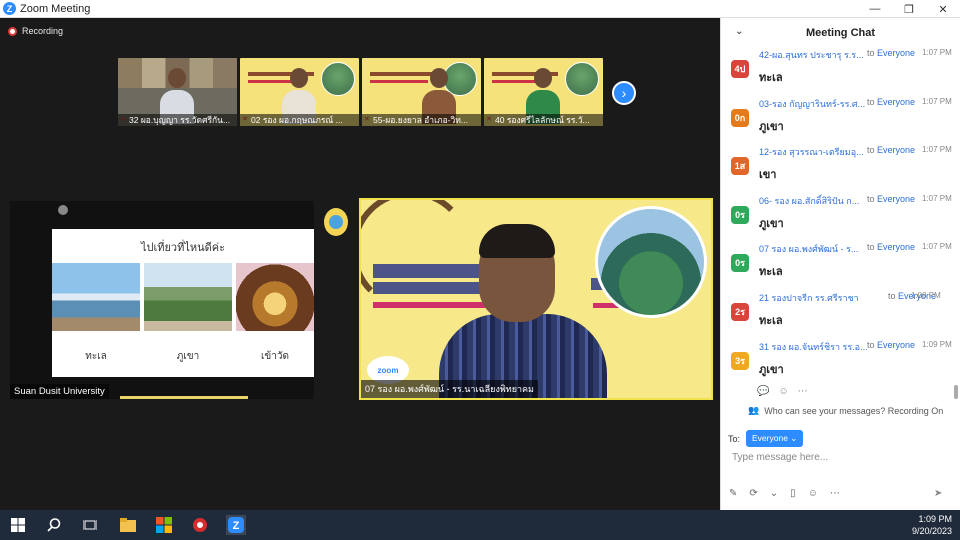 The width and height of the screenshot is (960, 540). Describe the element at coordinates (754, 410) in the screenshot. I see `people-icon: 👥` at that location.